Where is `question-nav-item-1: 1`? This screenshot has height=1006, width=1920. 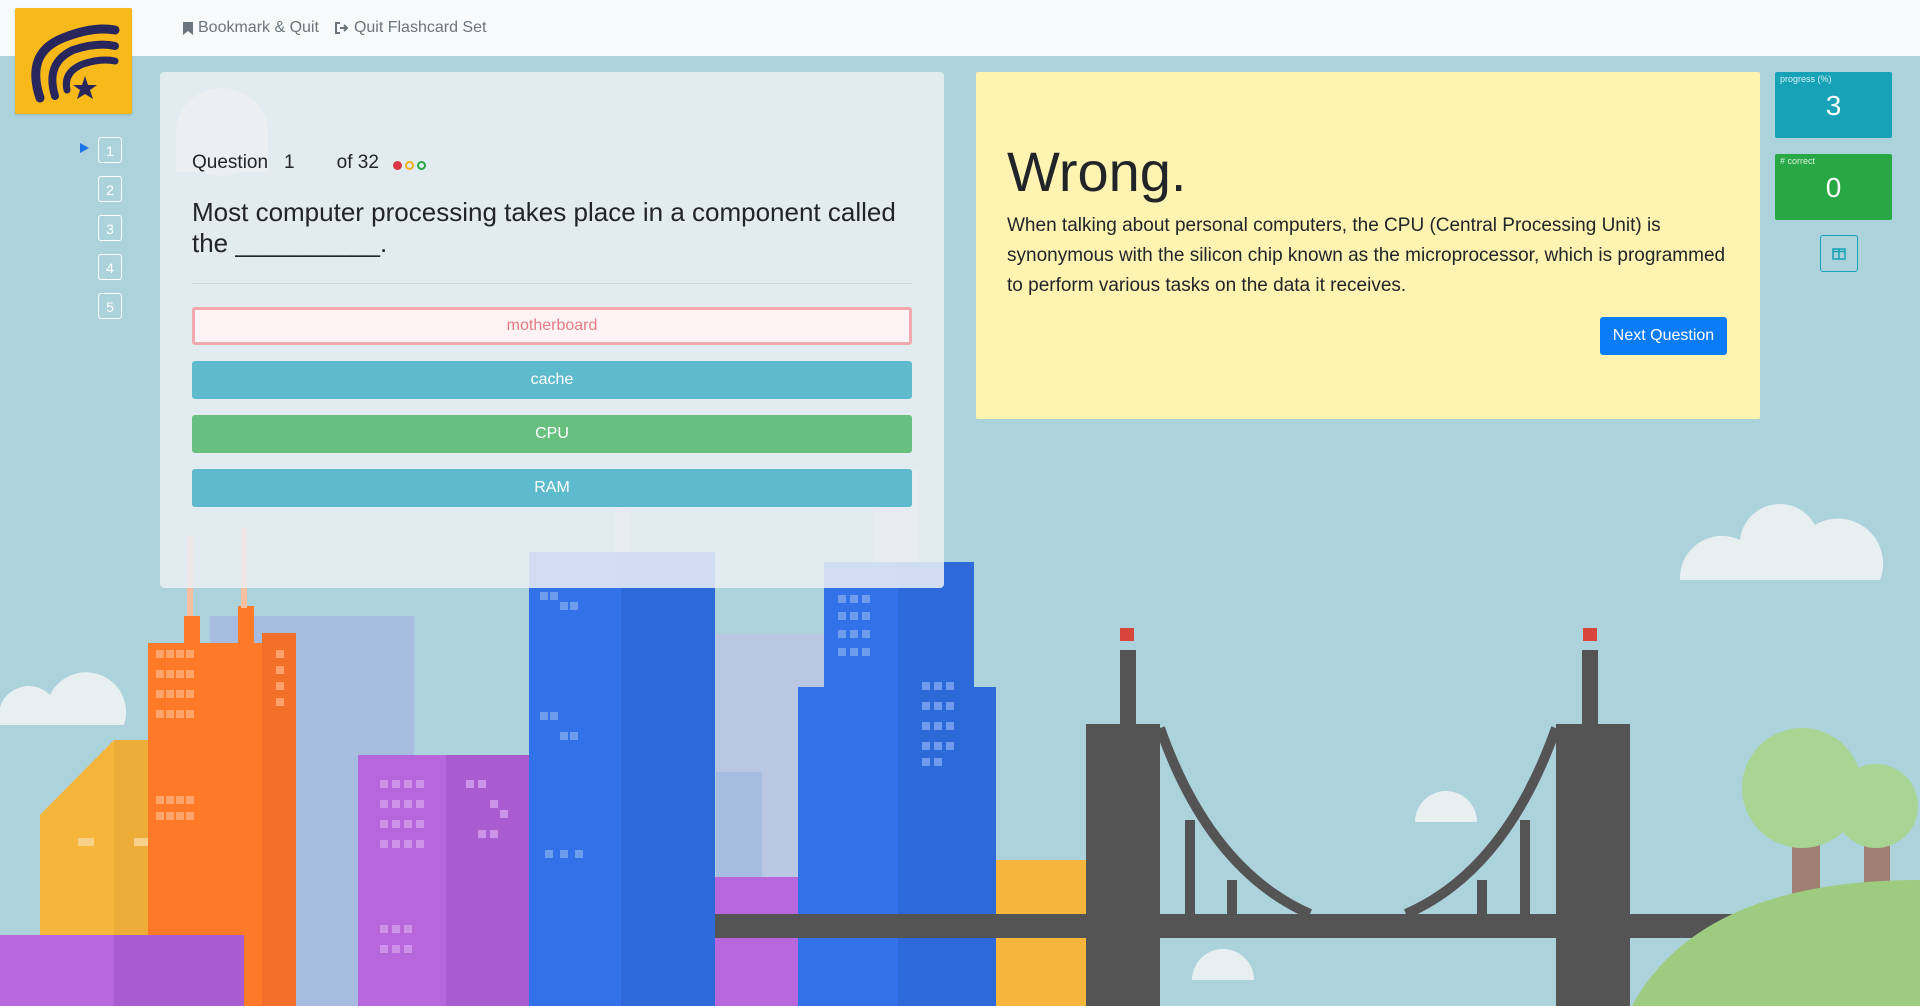
question-nav-item-1: 1 is located at coordinates (110, 150).